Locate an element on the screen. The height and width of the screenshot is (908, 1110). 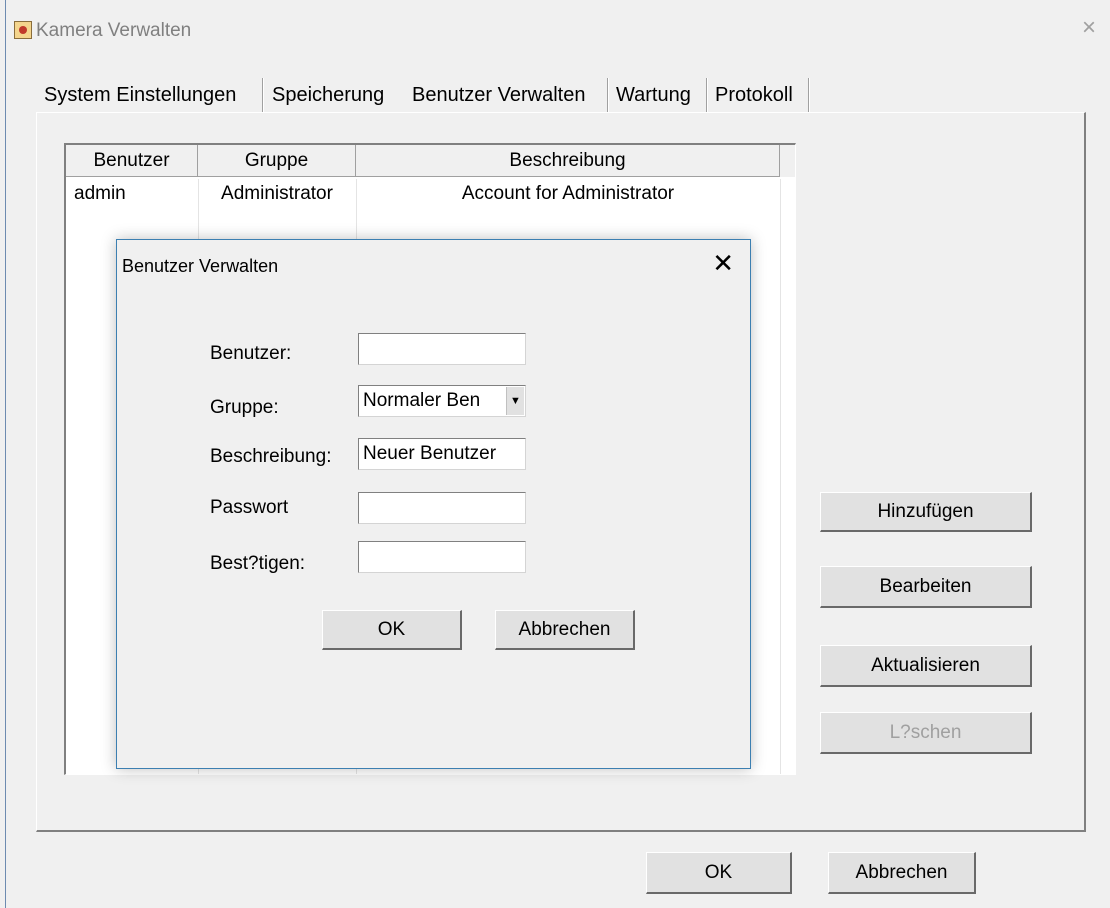
dialog-title: Benutzer Verwalten is located at coordinates (200, 266).